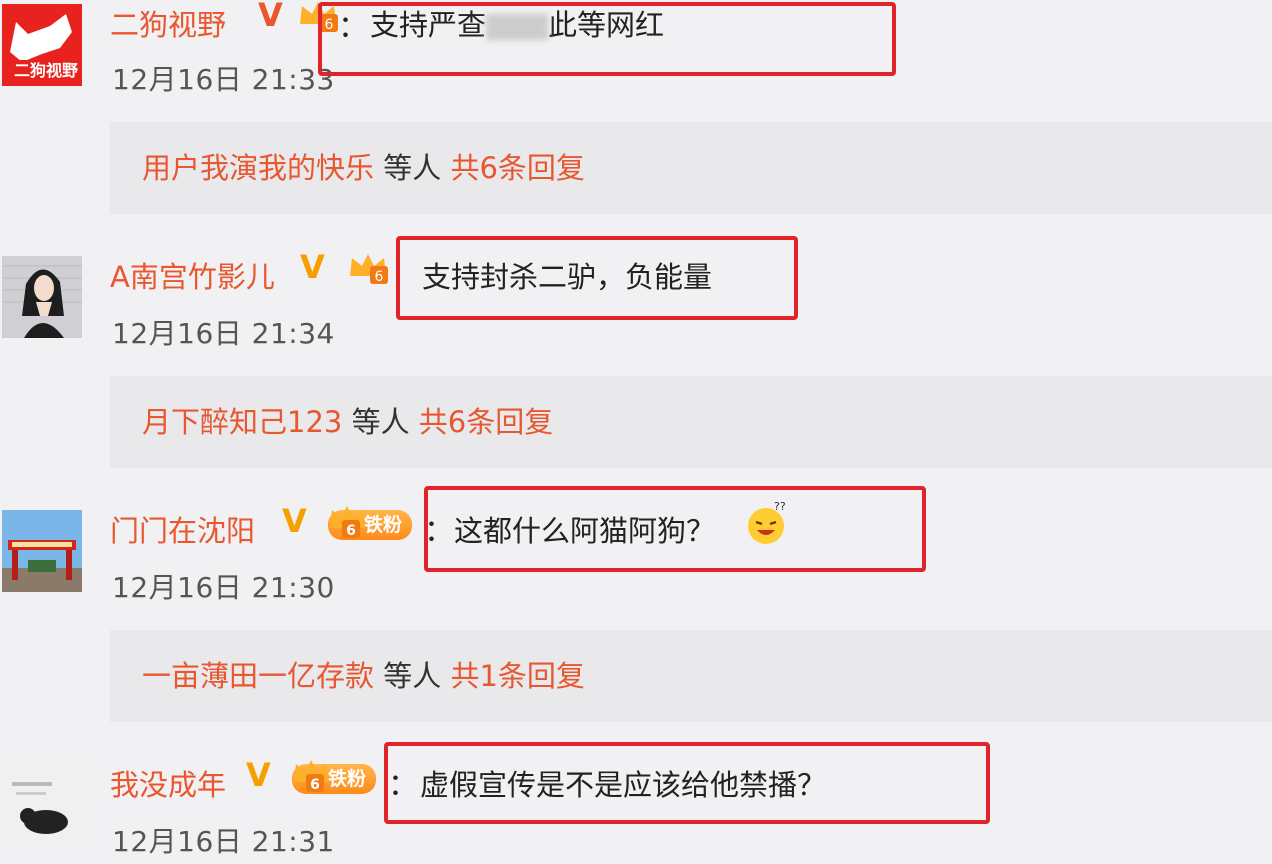  What do you see at coordinates (168, 783) in the screenshot?
I see `username: 我没成年` at bounding box center [168, 783].